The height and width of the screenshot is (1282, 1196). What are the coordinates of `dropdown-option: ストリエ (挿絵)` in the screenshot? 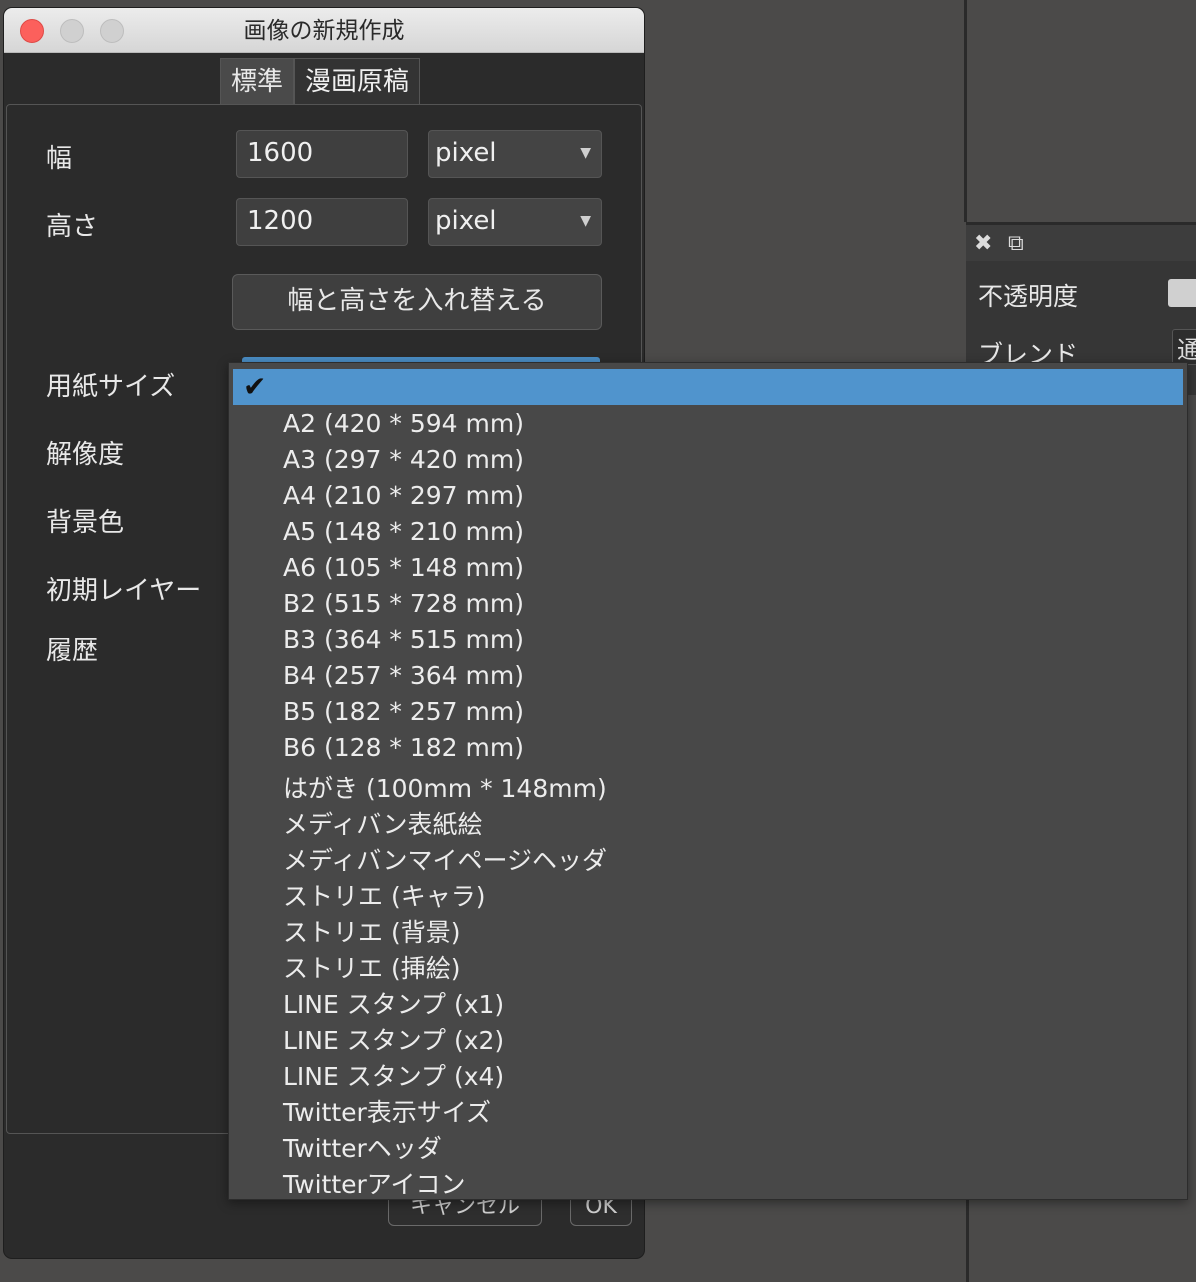 It's located at (371, 967).